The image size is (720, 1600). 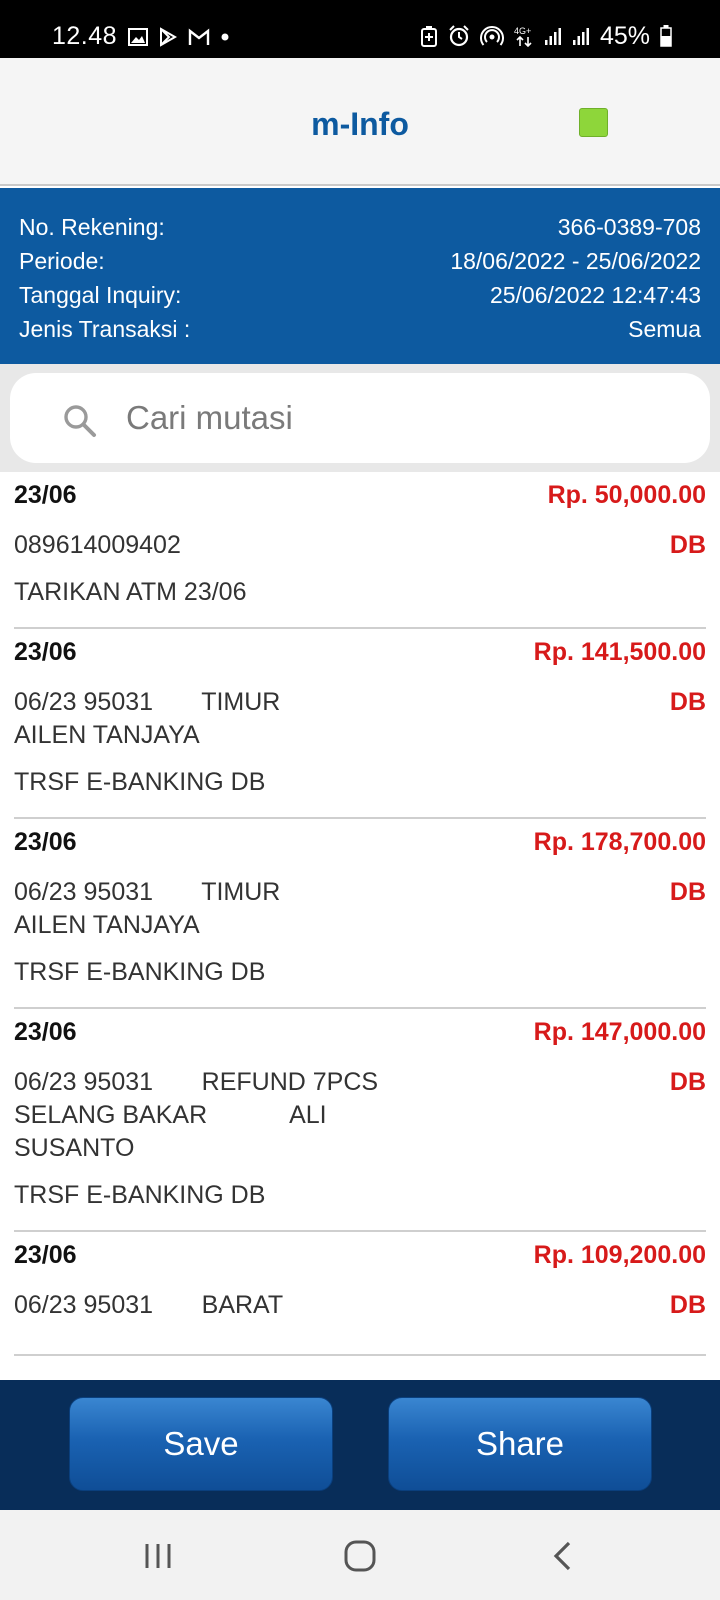 I want to click on search-area: Cari mutasi, so click(x=360, y=418).